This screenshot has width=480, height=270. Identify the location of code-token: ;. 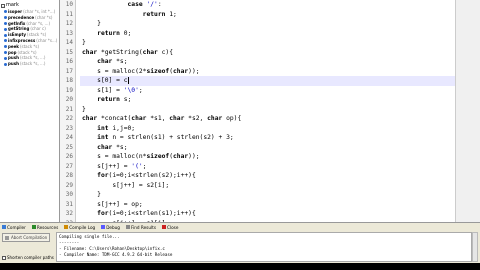
(140, 90).